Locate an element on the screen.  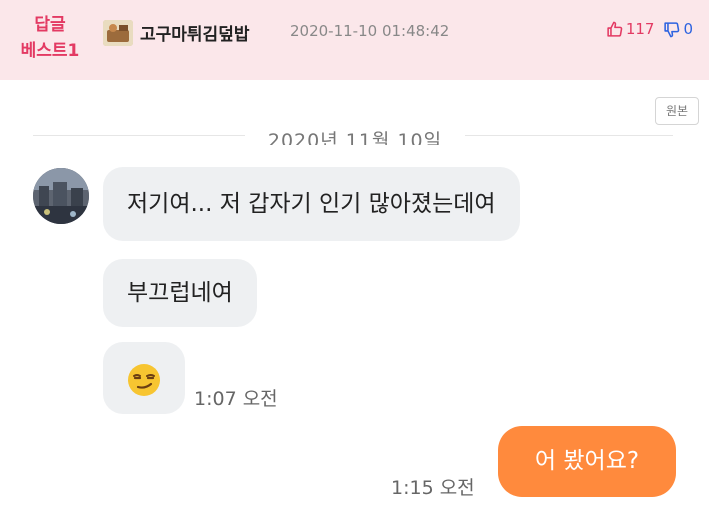
thumbs-down-icon is located at coordinates (671, 29).